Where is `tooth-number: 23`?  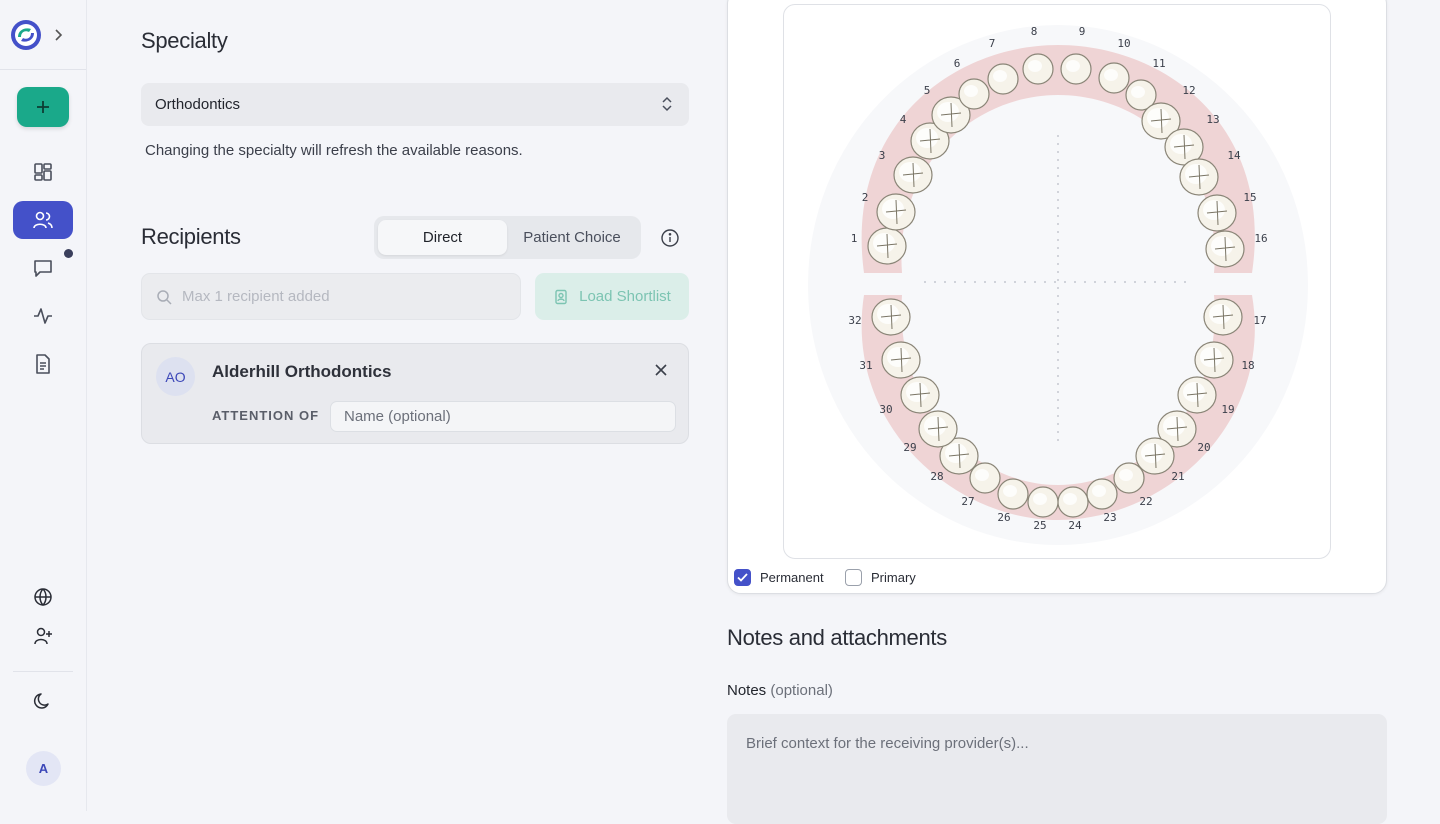 tooth-number: 23 is located at coordinates (1109, 517).